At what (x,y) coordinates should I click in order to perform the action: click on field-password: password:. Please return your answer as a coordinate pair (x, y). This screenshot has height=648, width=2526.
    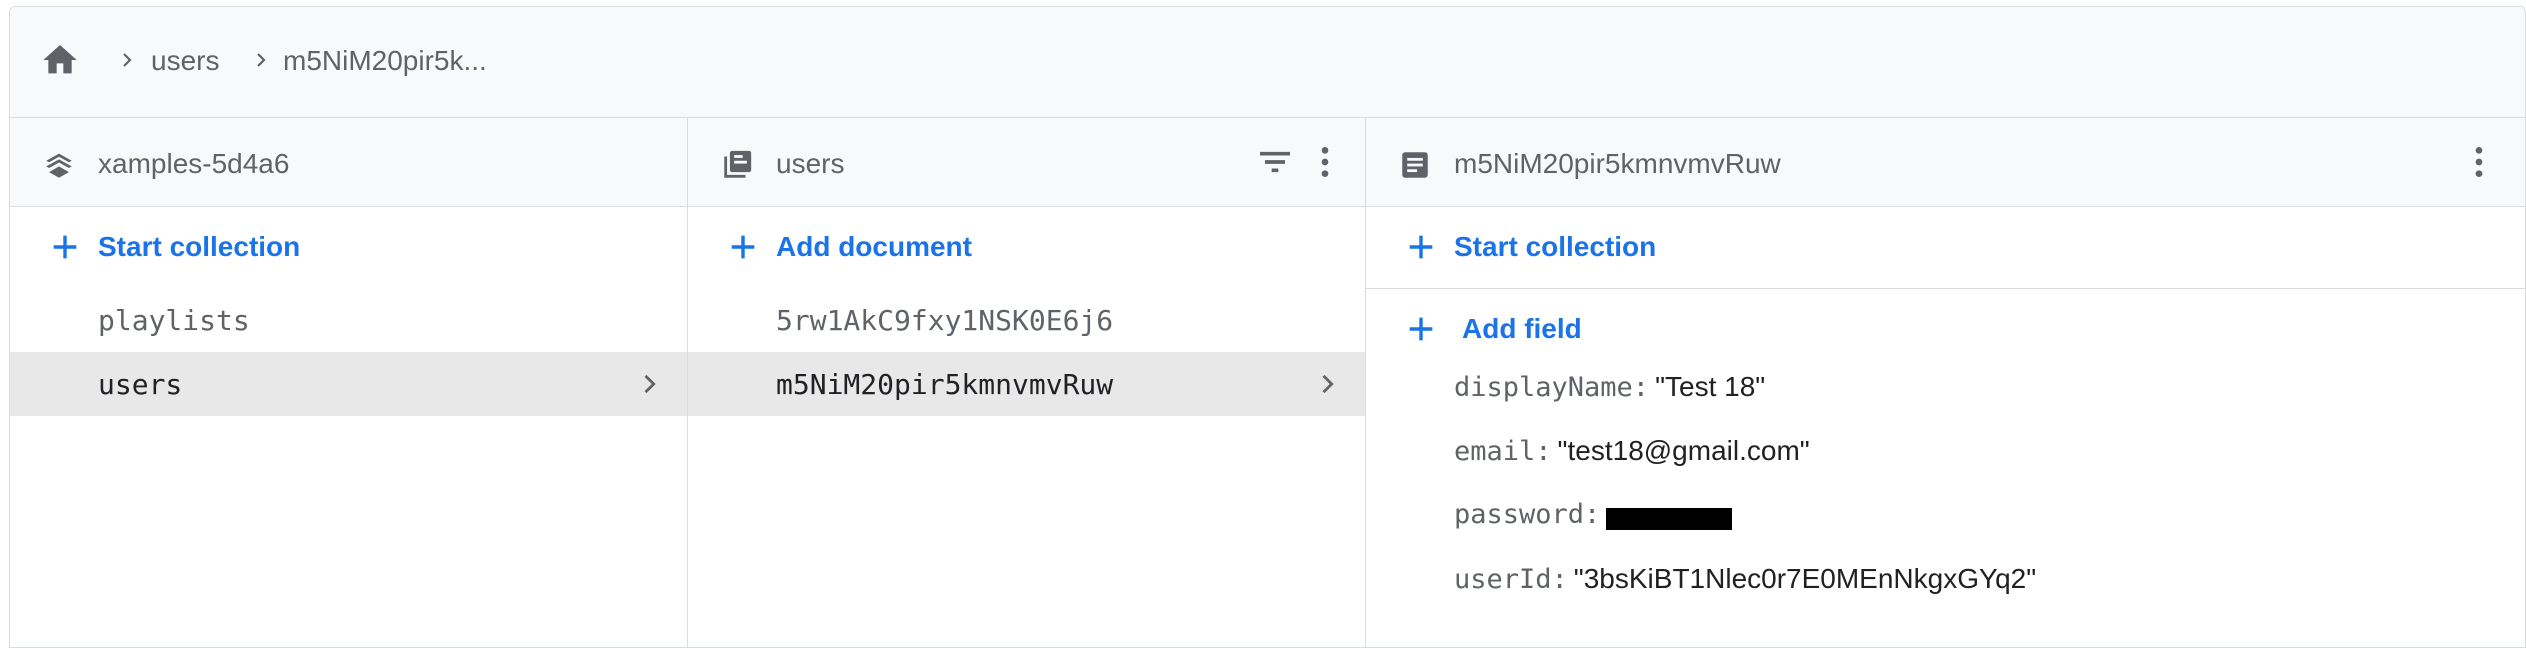
    Looking at the image, I should click on (1593, 519).